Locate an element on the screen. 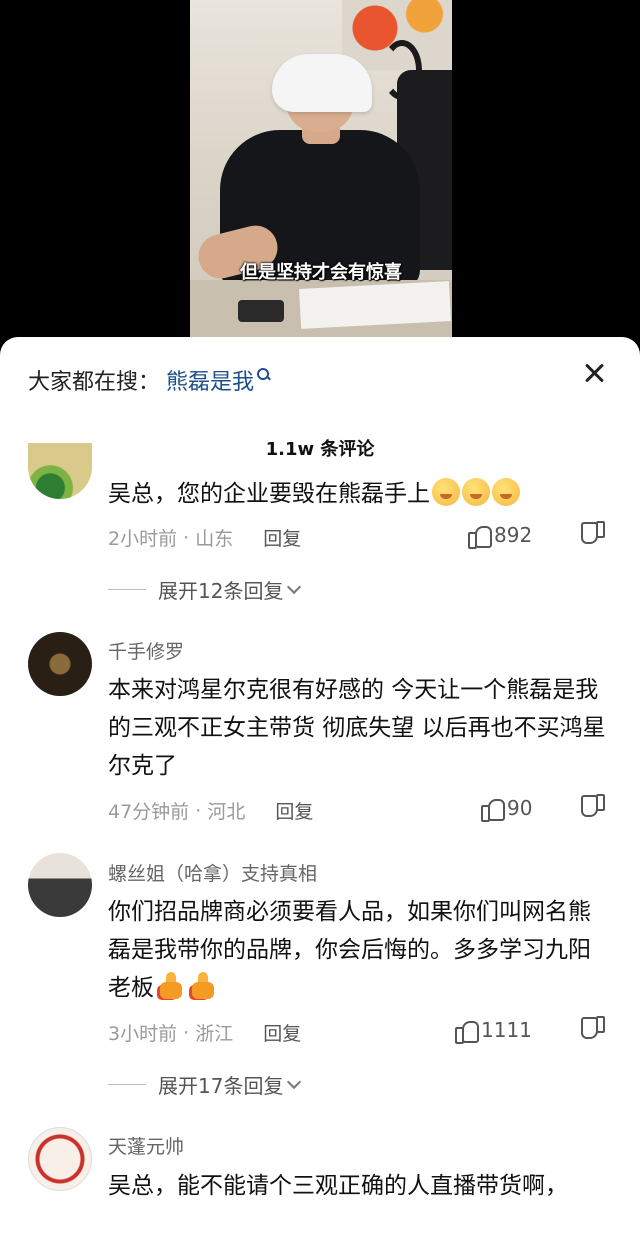  expand-replies-label: 展开17条回复 is located at coordinates (221, 1086).